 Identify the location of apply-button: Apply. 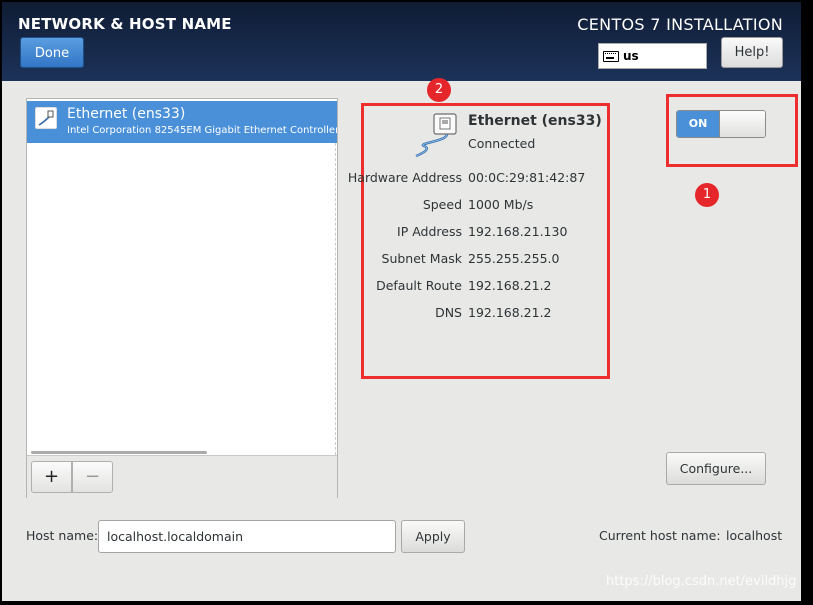
(433, 536).